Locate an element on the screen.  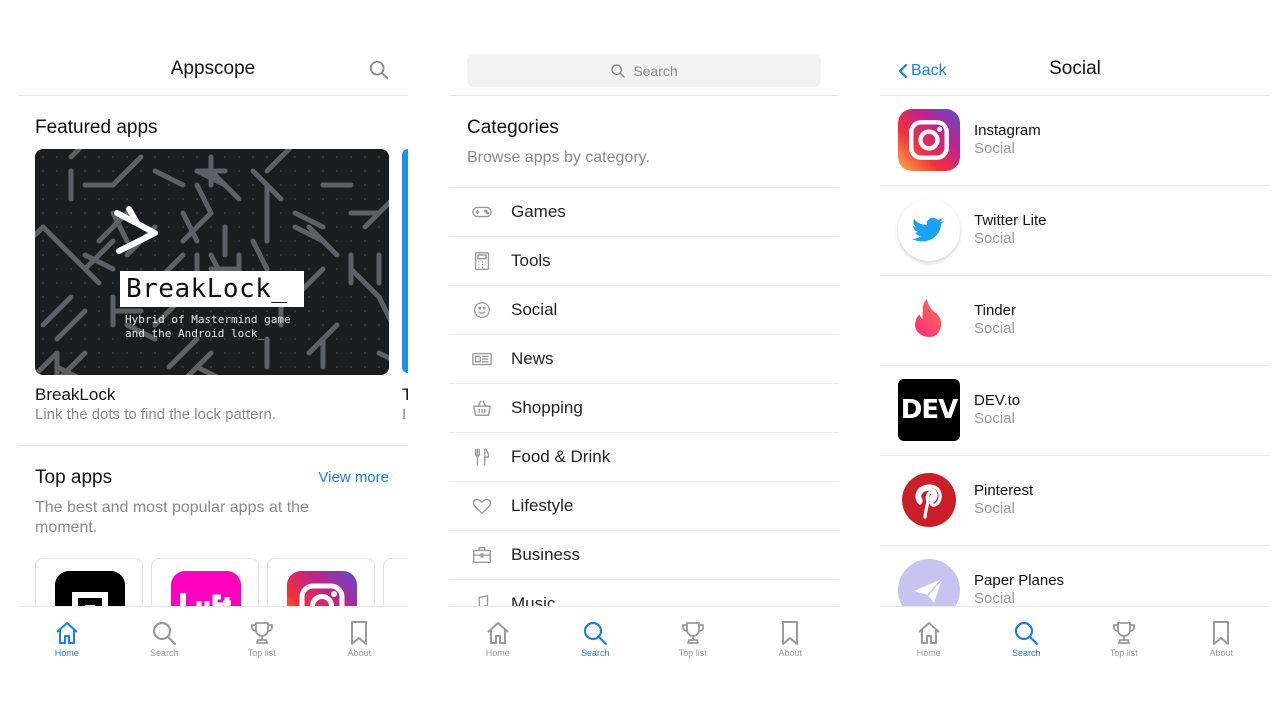
category-label: Games is located at coordinates (538, 211).